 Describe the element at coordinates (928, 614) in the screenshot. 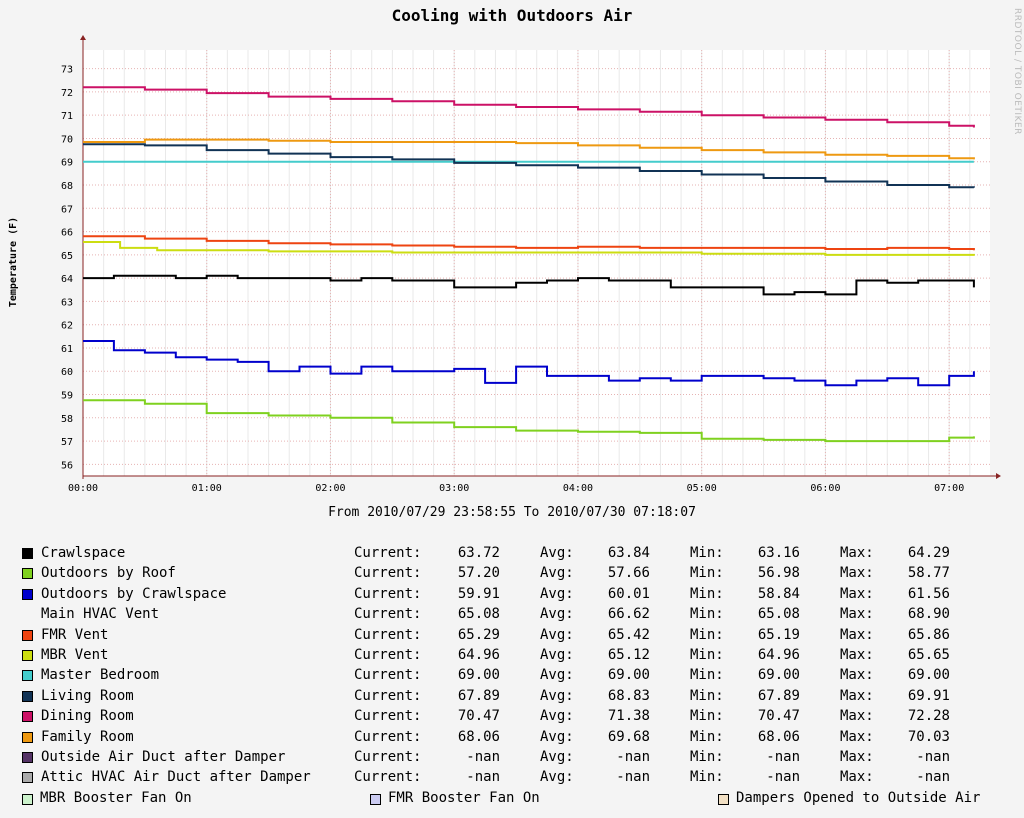

I see `max-value: 68.90` at that location.